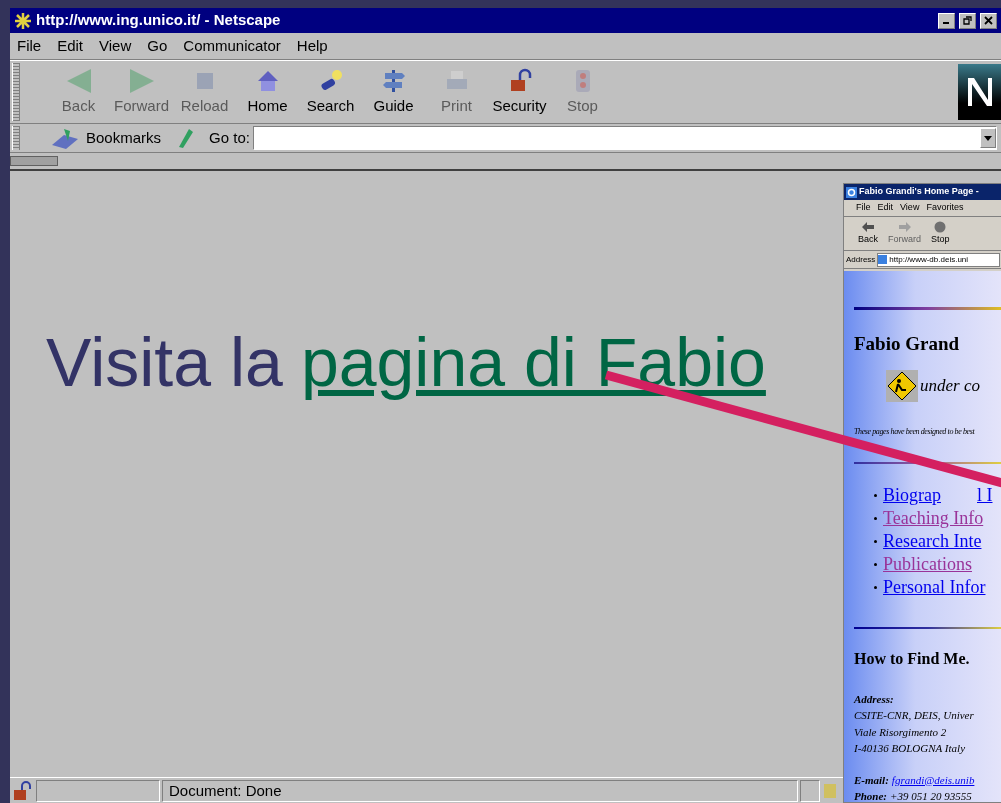  I want to click on phone-number: +39 051 20 93555, so click(931, 795).